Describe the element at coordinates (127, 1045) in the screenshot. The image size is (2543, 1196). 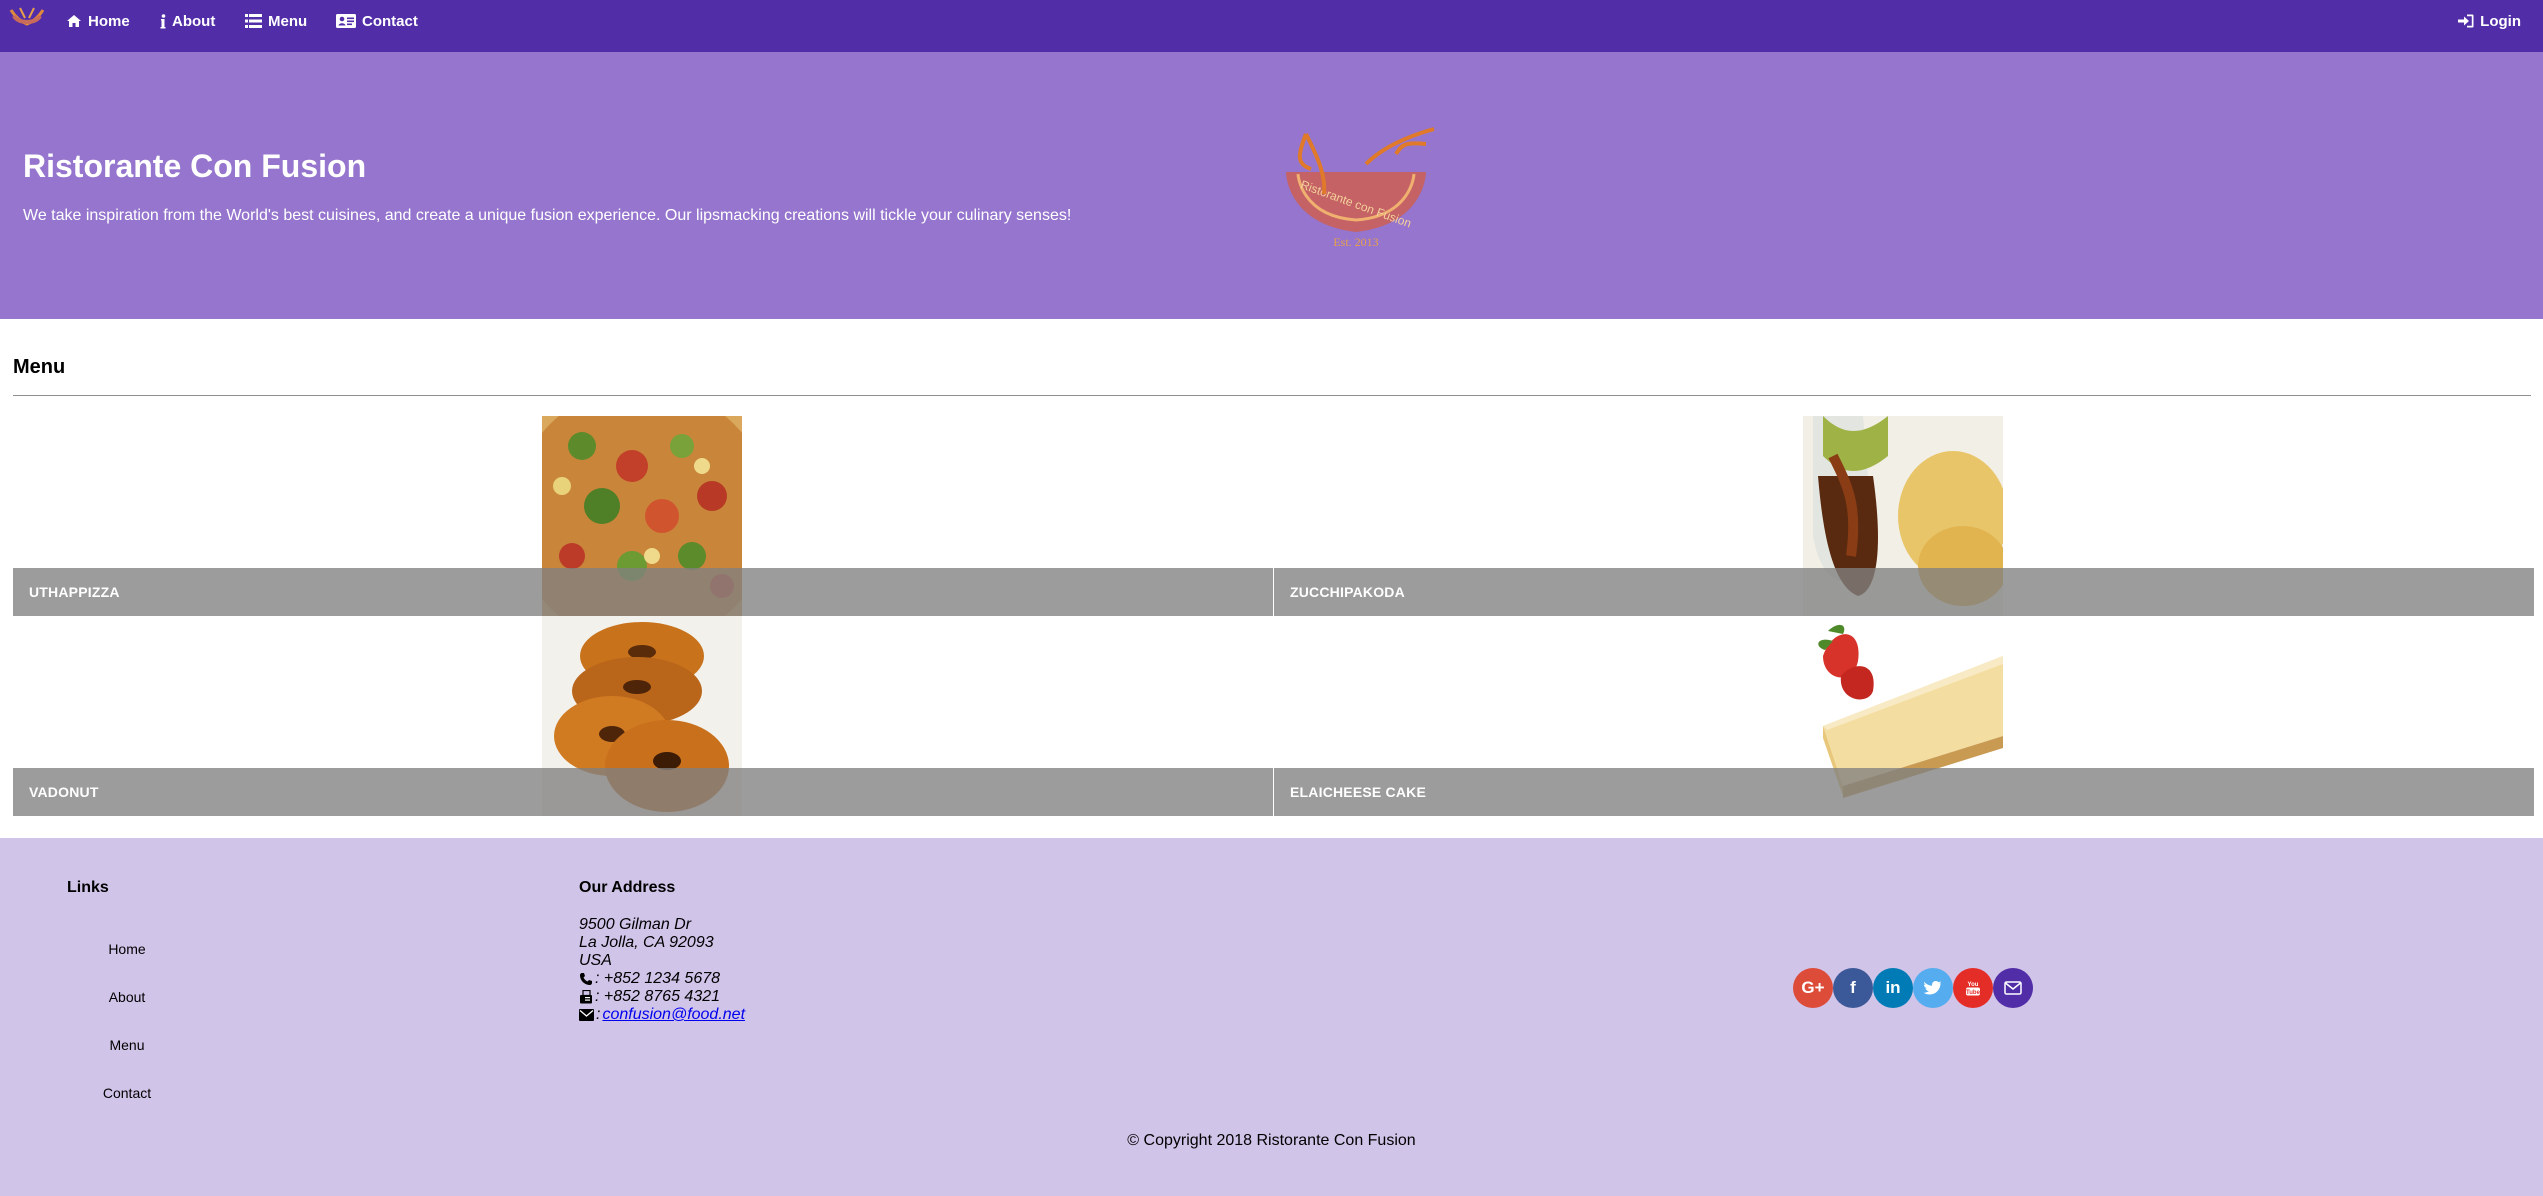
I see `footer-link-menu: Menu` at that location.